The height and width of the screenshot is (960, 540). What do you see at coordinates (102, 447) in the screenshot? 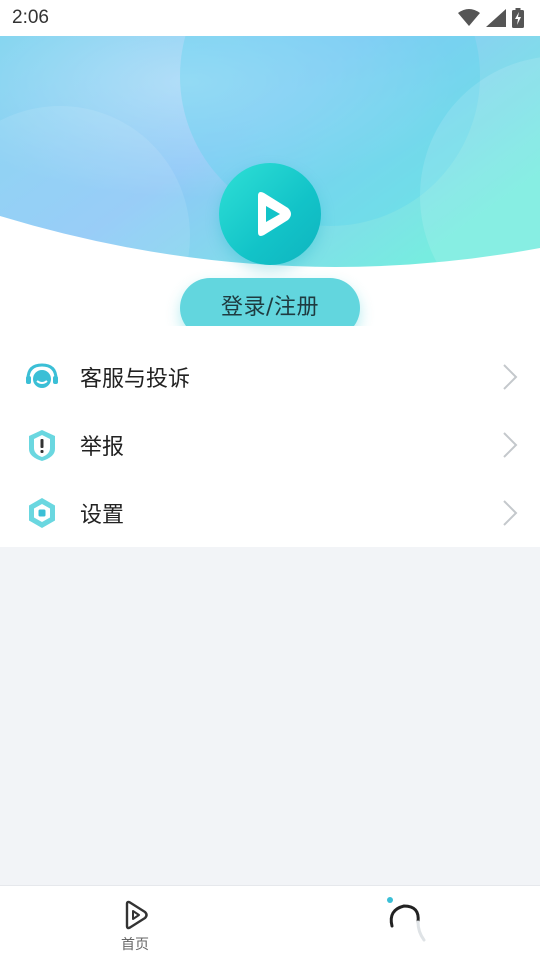
I see `menu-item-label: 举报` at bounding box center [102, 447].